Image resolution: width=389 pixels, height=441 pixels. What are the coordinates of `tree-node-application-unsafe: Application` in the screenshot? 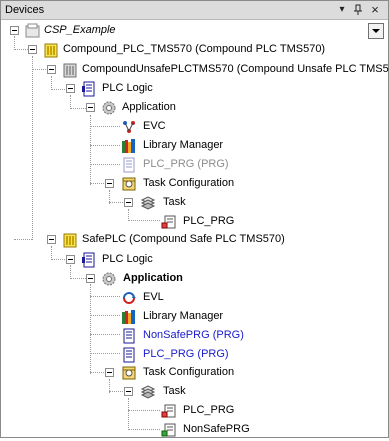 It's located at (194, 107).